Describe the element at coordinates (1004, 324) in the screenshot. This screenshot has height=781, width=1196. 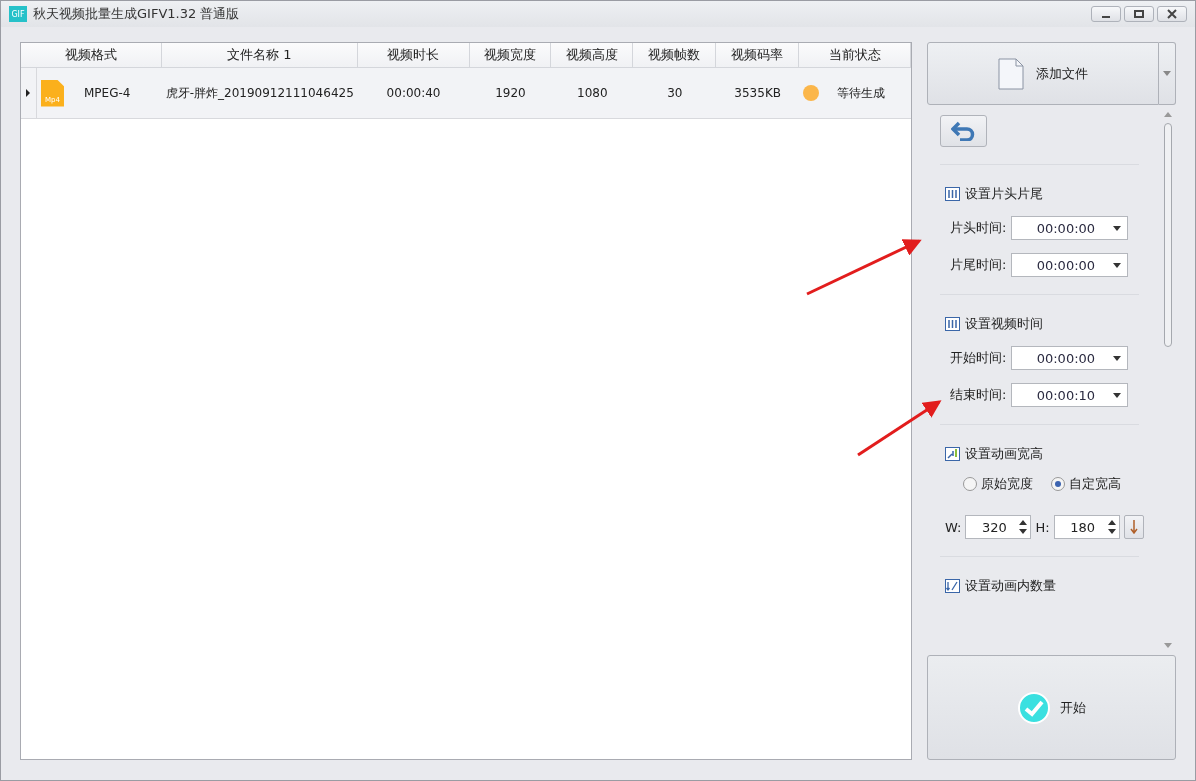
I see `section-title: 设置视频时间` at that location.